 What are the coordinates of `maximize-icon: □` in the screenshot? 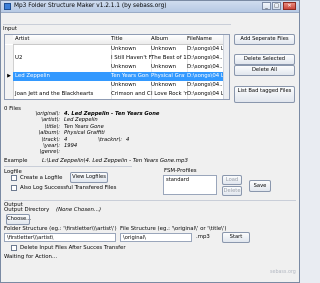 It's located at (276, 6).